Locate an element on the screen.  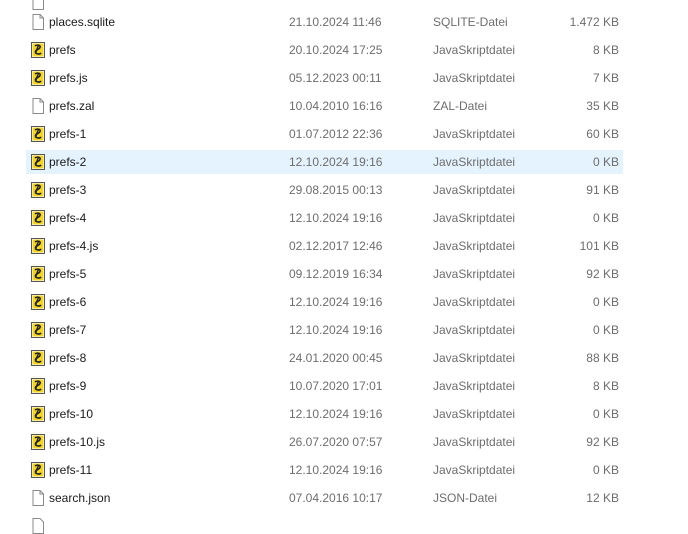
file-date-modified: 01.07.2012 22:36 is located at coordinates (336, 134).